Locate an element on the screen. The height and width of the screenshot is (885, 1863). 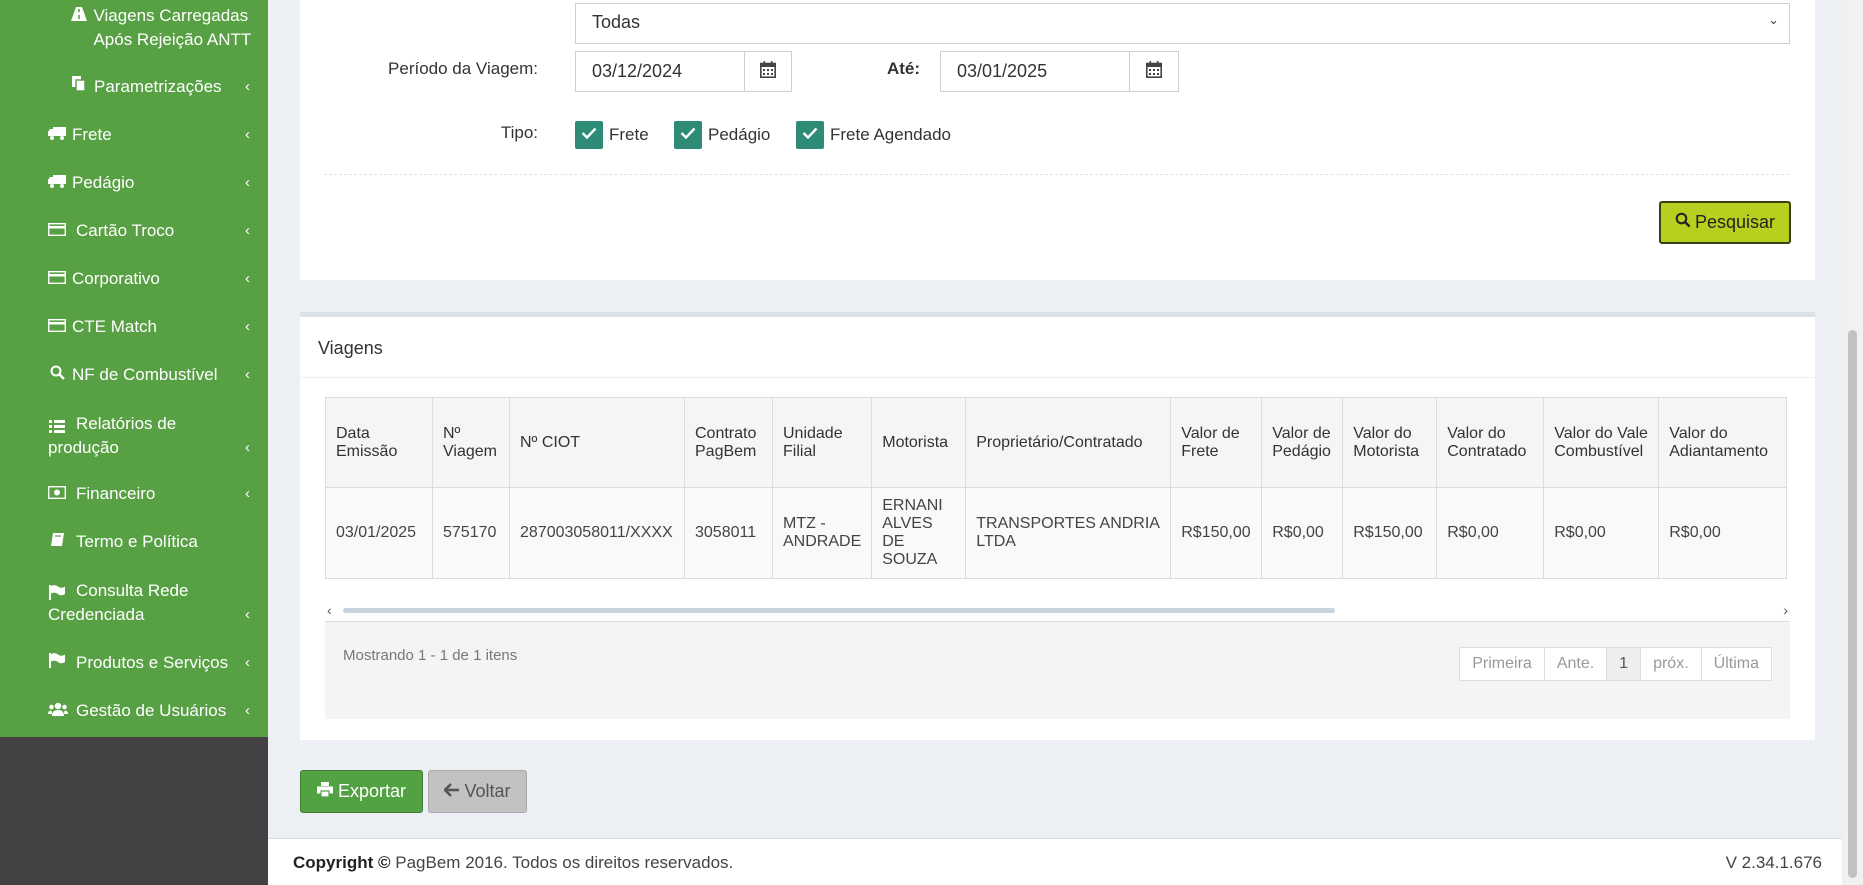
export-button: Exportar is located at coordinates (361, 791).